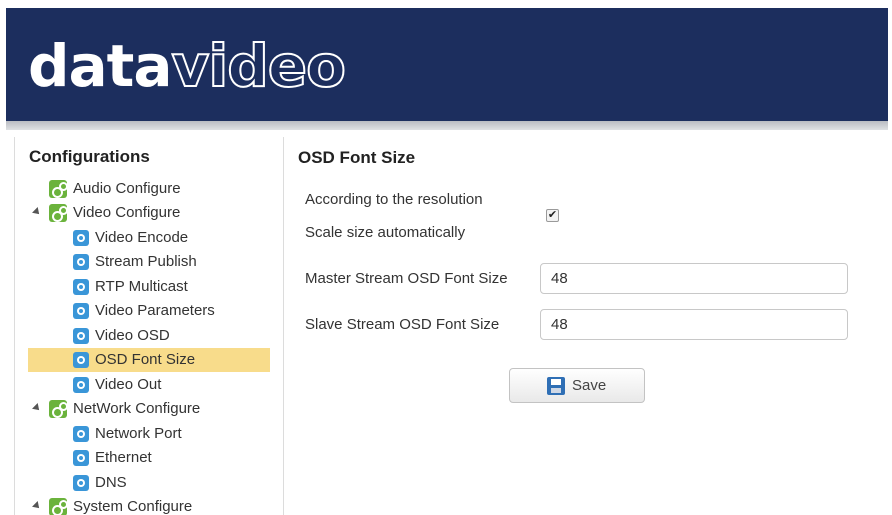  I want to click on sidebar-item-video-encode: Video Encode, so click(130, 238).